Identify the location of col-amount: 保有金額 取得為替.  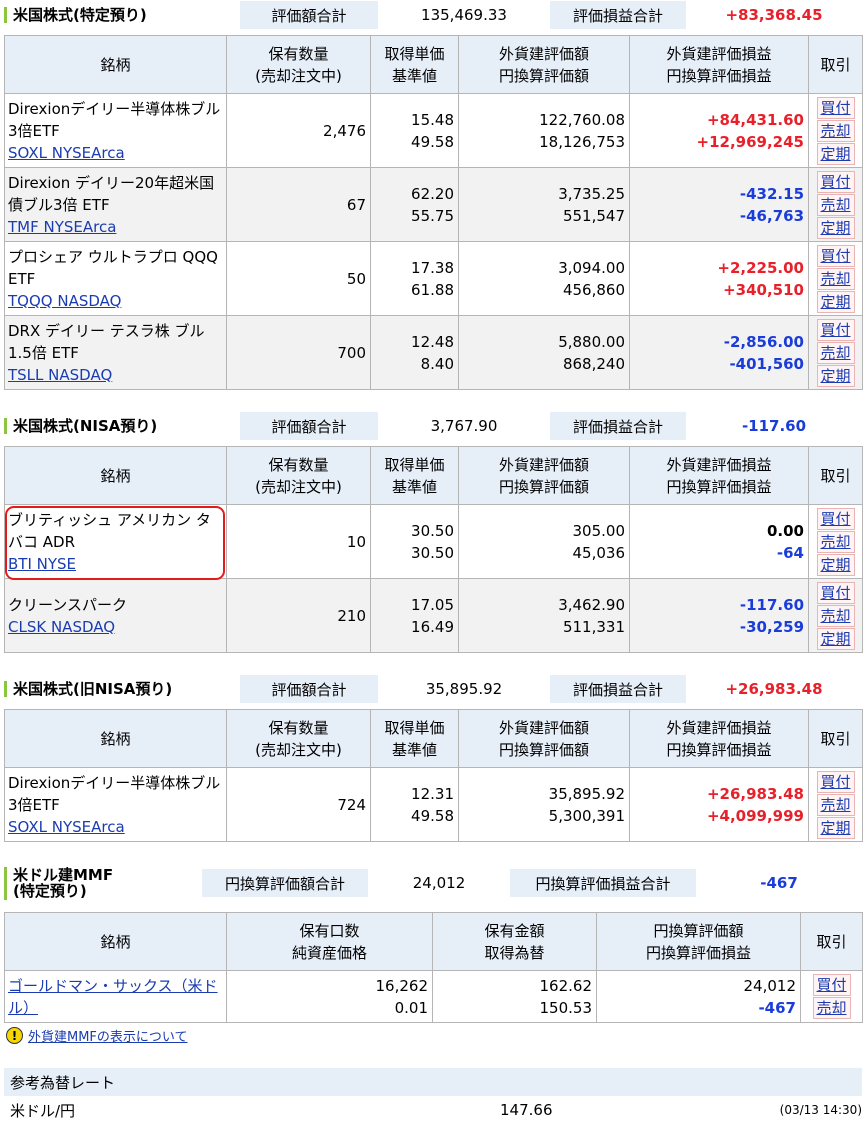
(514, 941).